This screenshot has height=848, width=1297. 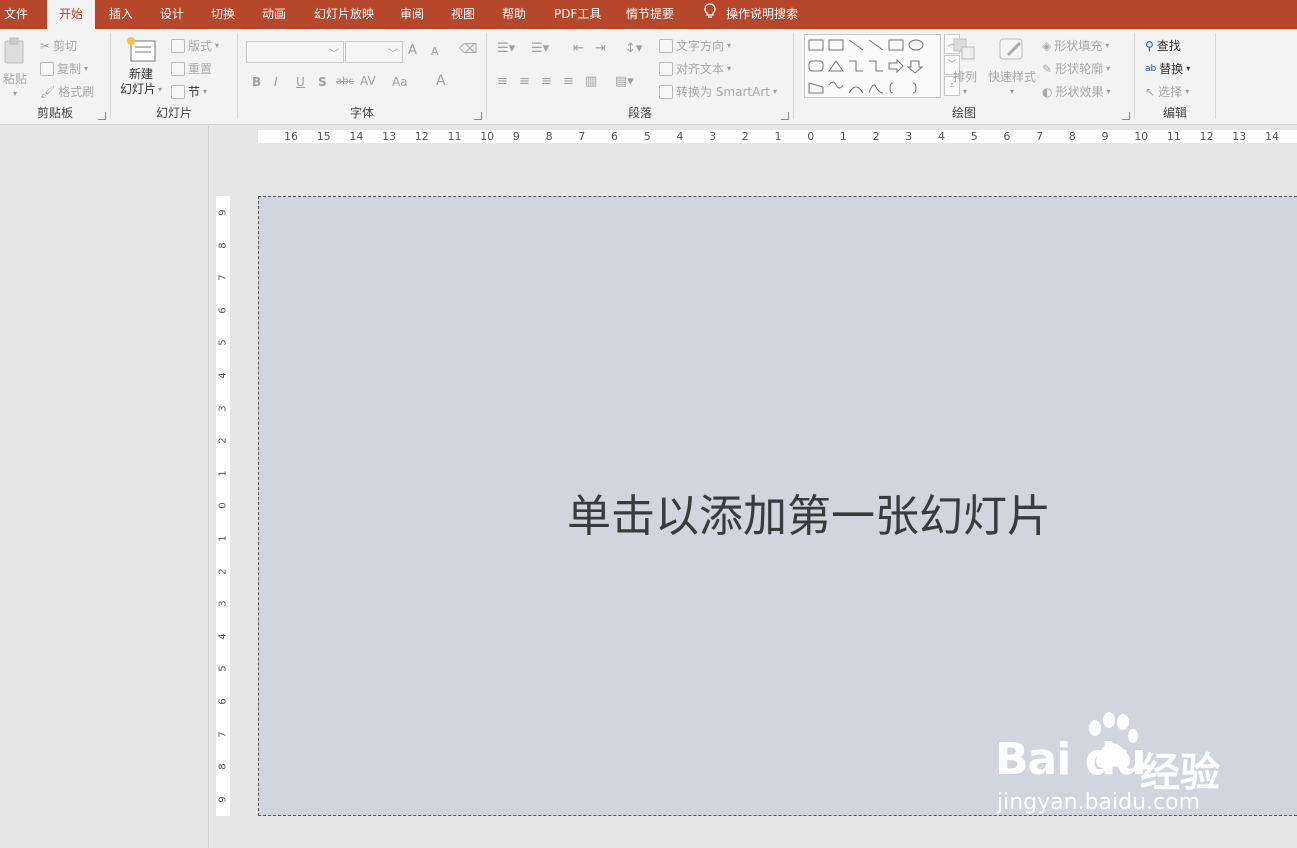 What do you see at coordinates (412, 14) in the screenshot?
I see `tab-review: 审阅` at bounding box center [412, 14].